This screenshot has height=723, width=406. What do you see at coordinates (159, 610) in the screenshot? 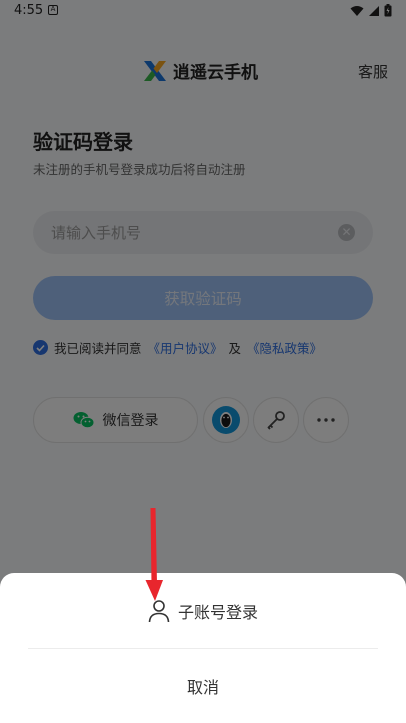
I see `user-icon` at bounding box center [159, 610].